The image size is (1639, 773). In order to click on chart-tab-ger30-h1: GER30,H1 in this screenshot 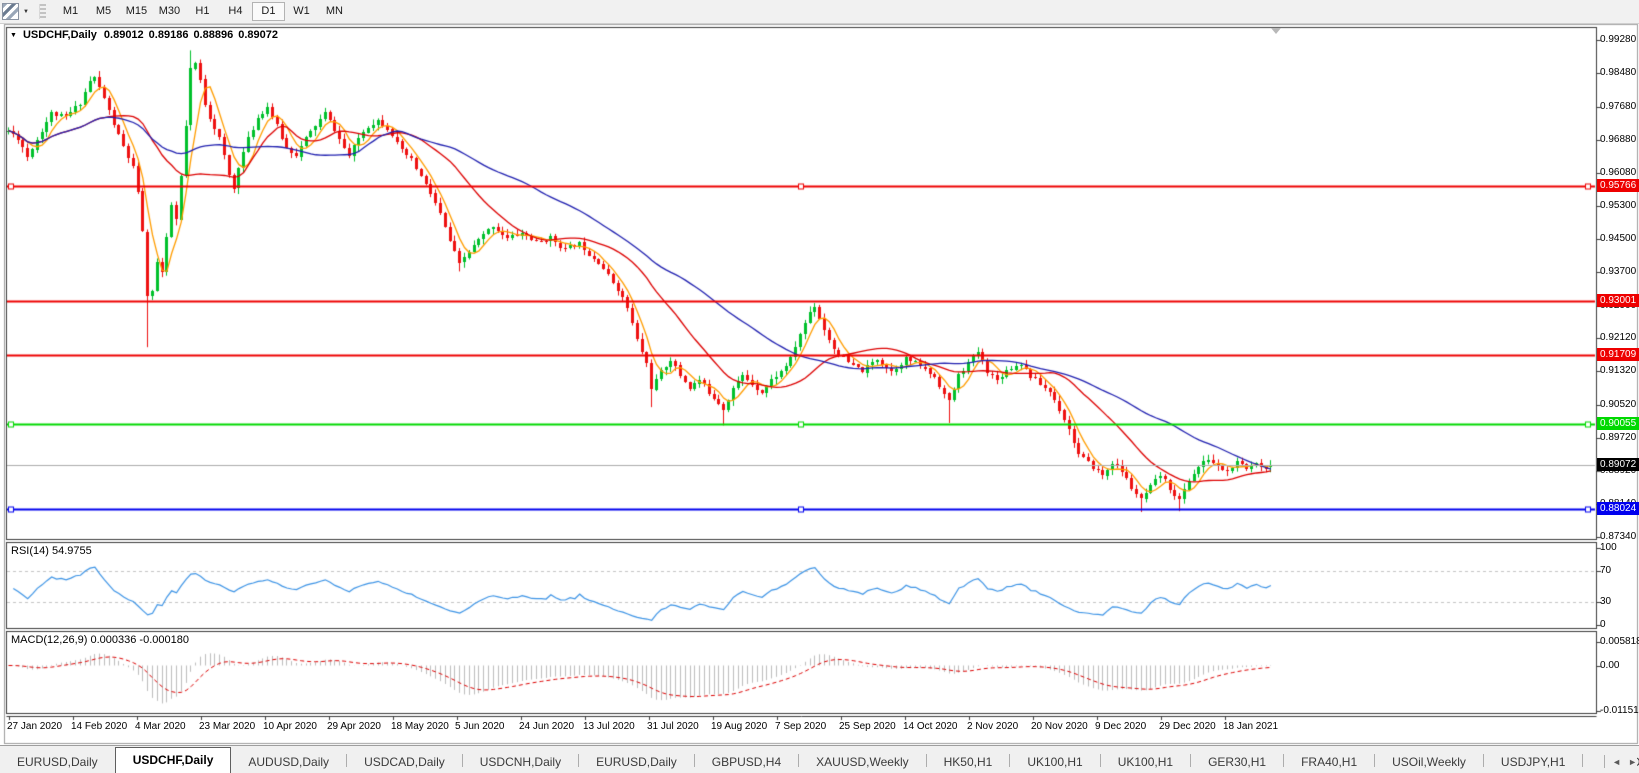, I will do `click(1237, 761)`.